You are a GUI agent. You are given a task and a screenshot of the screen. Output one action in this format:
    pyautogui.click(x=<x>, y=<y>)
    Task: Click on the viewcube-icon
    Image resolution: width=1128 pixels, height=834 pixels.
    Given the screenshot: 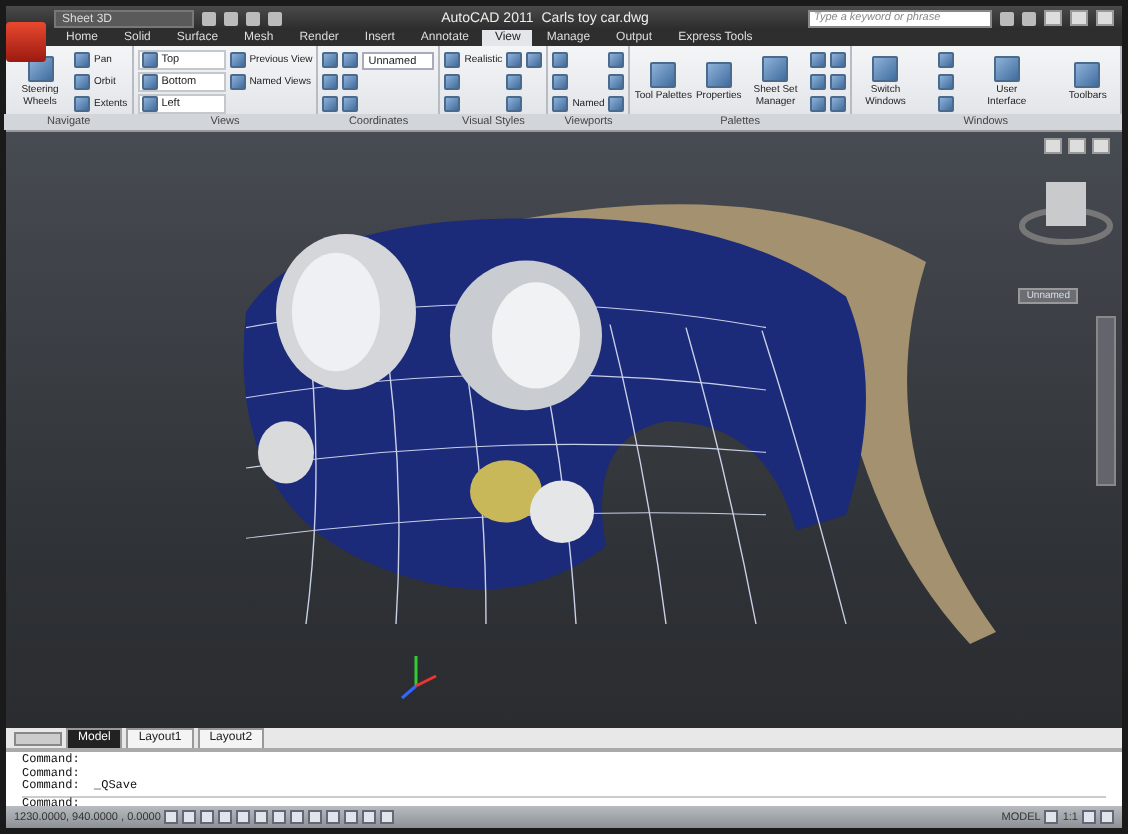 What is the action you would take?
    pyautogui.click(x=1066, y=213)
    